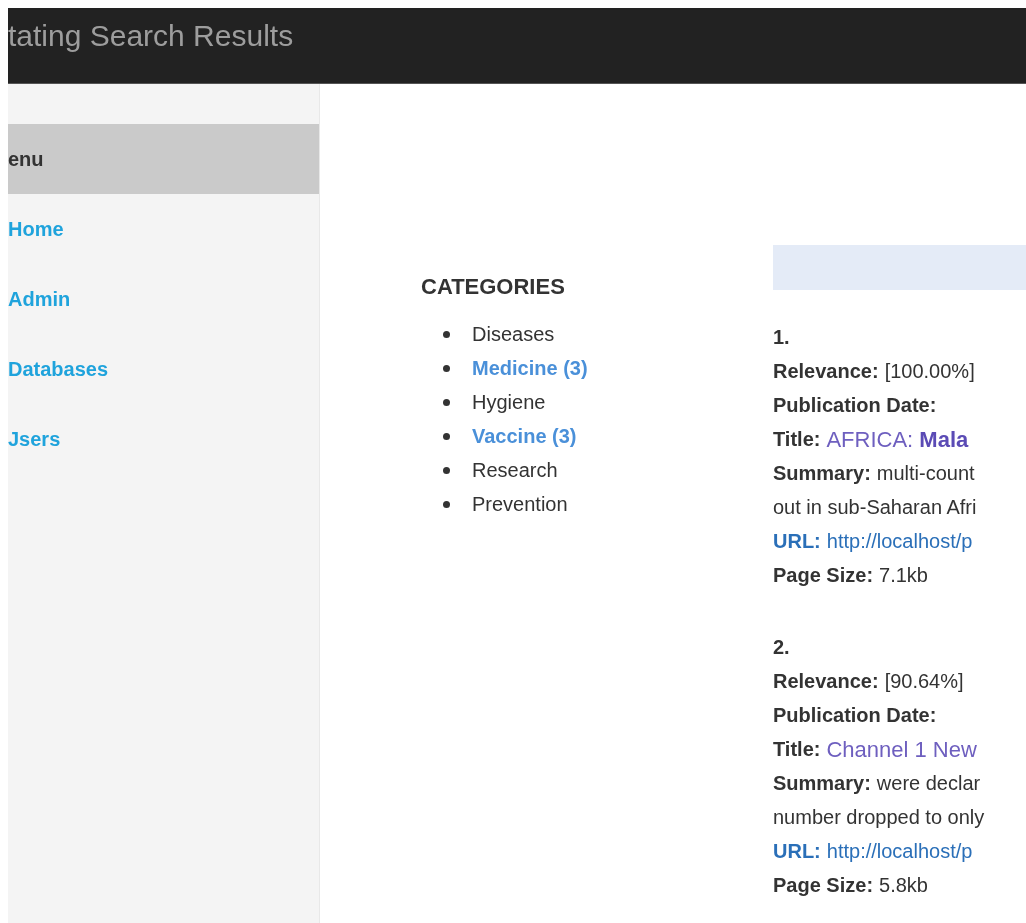 This screenshot has width=1026, height=923. Describe the element at coordinates (163, 229) in the screenshot. I see `sidebar-link: Home` at that location.